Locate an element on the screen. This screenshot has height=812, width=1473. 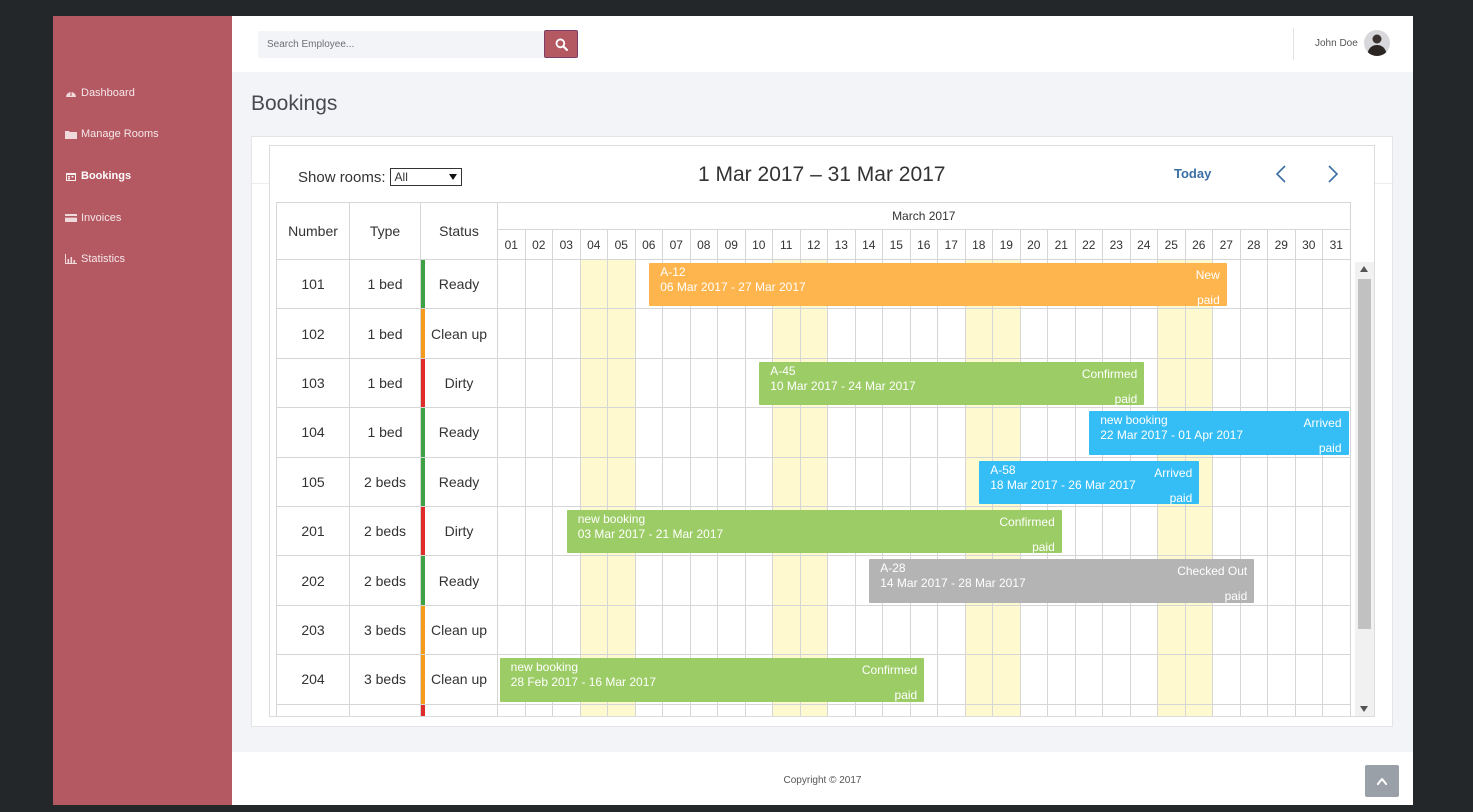
prev-button is located at coordinates (1282, 174).